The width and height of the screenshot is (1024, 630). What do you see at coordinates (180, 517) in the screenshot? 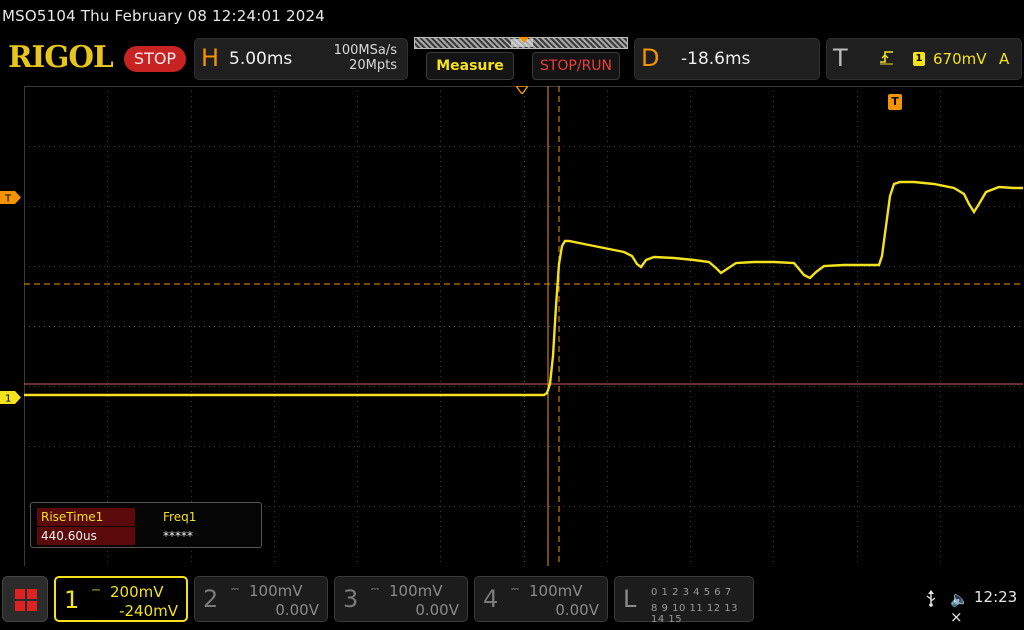
I see `measurement-label: Freq1` at bounding box center [180, 517].